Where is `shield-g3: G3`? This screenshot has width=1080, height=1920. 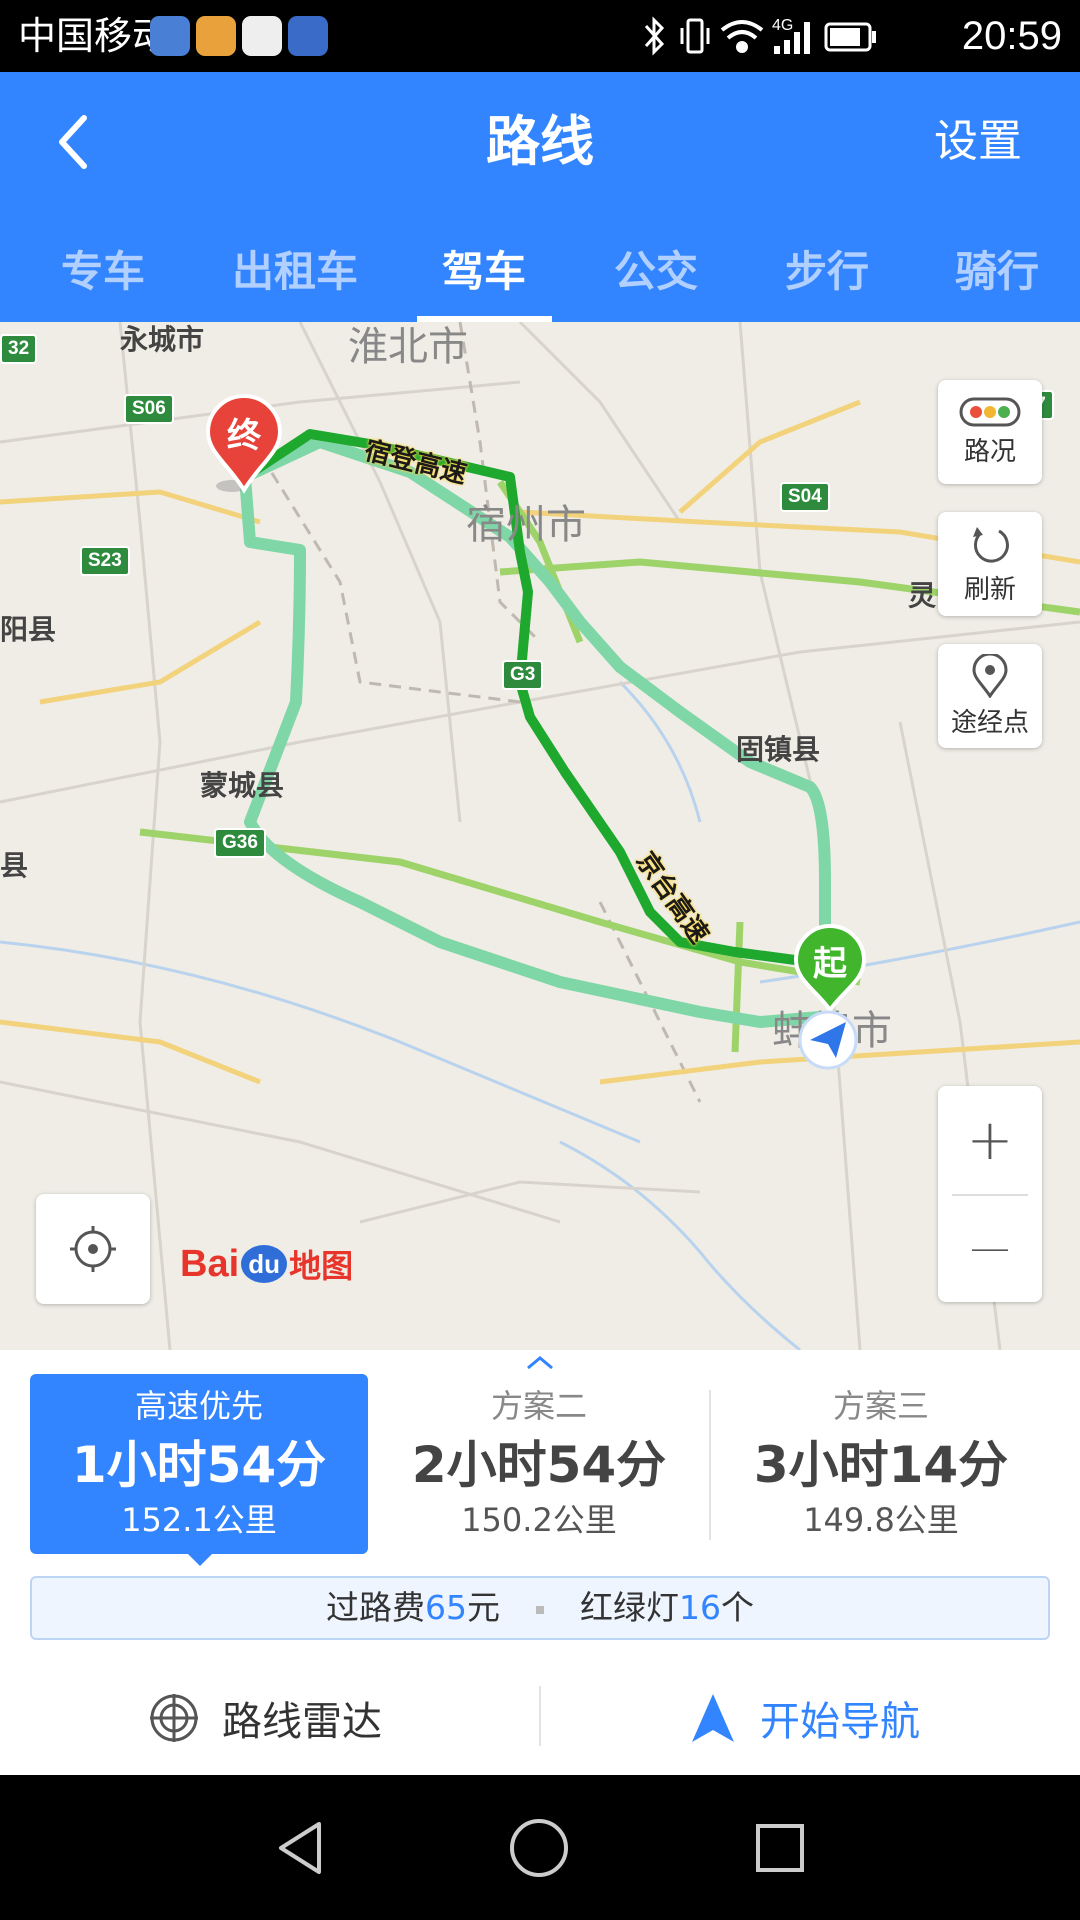 shield-g3: G3 is located at coordinates (523, 675).